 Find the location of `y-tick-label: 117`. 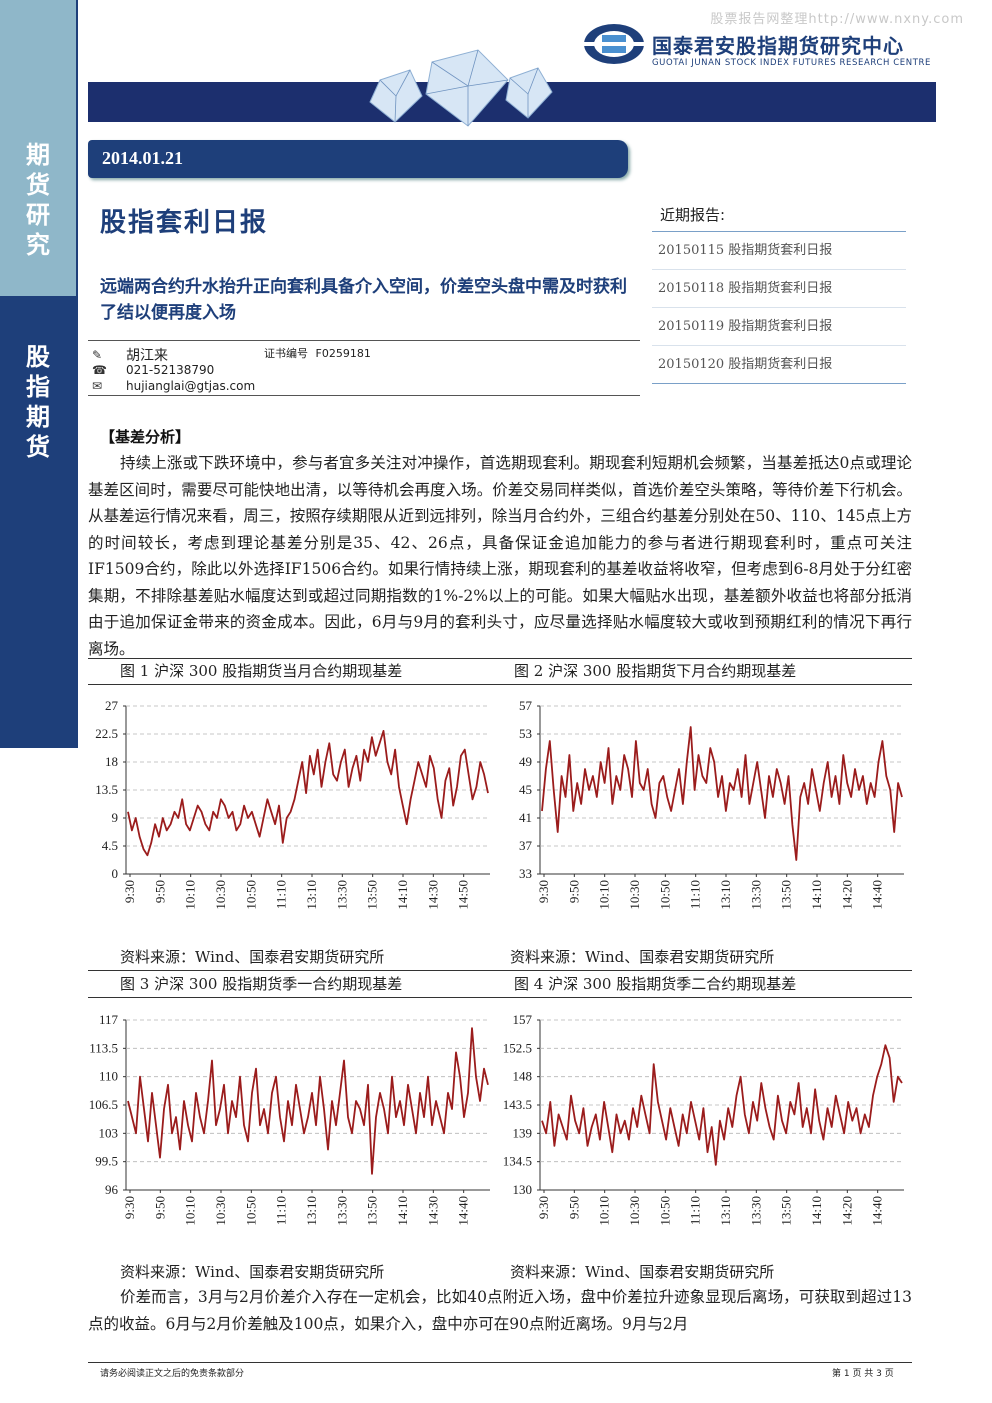

y-tick-label: 117 is located at coordinates (109, 1019).